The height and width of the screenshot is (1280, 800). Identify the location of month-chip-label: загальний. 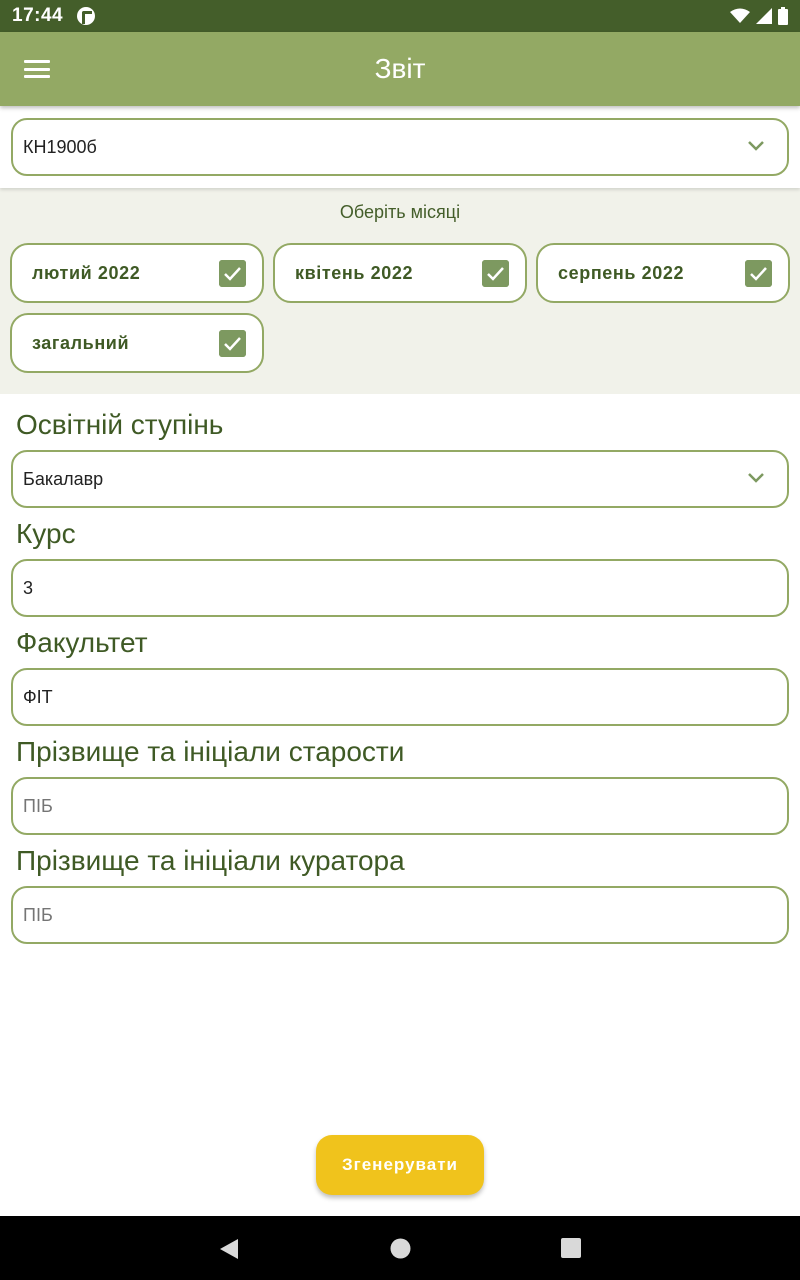
(81, 342).